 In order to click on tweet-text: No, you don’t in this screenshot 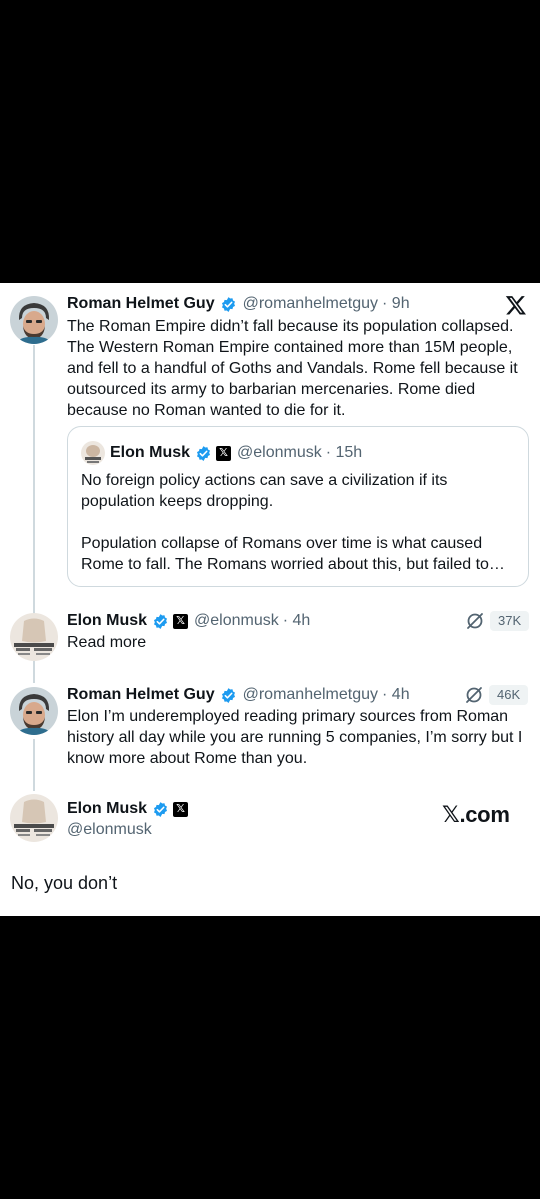, I will do `click(64, 883)`.